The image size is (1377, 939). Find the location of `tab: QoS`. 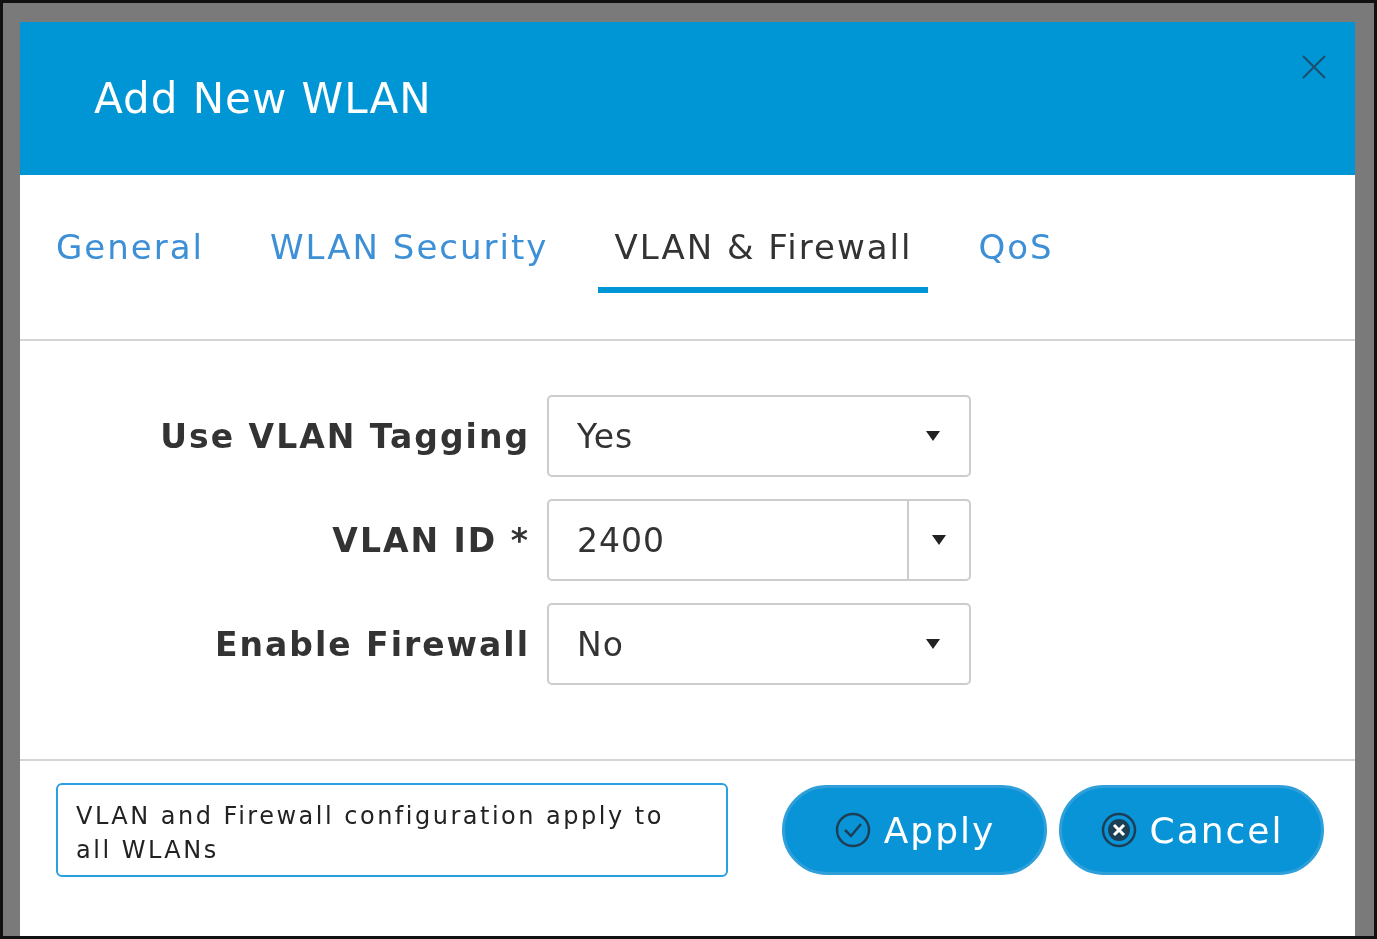

tab: QoS is located at coordinates (1016, 254).